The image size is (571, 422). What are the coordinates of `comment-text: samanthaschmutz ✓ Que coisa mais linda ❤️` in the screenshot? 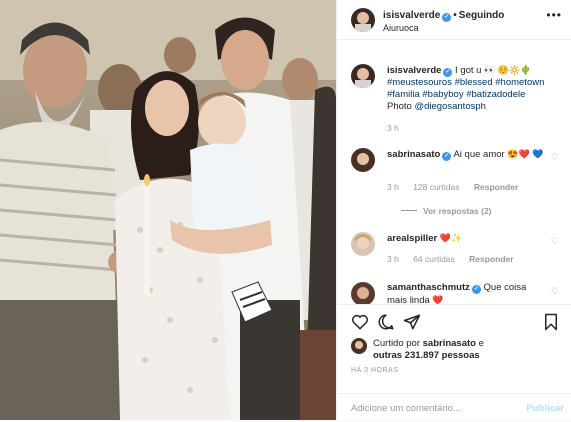 It's located at (467, 293).